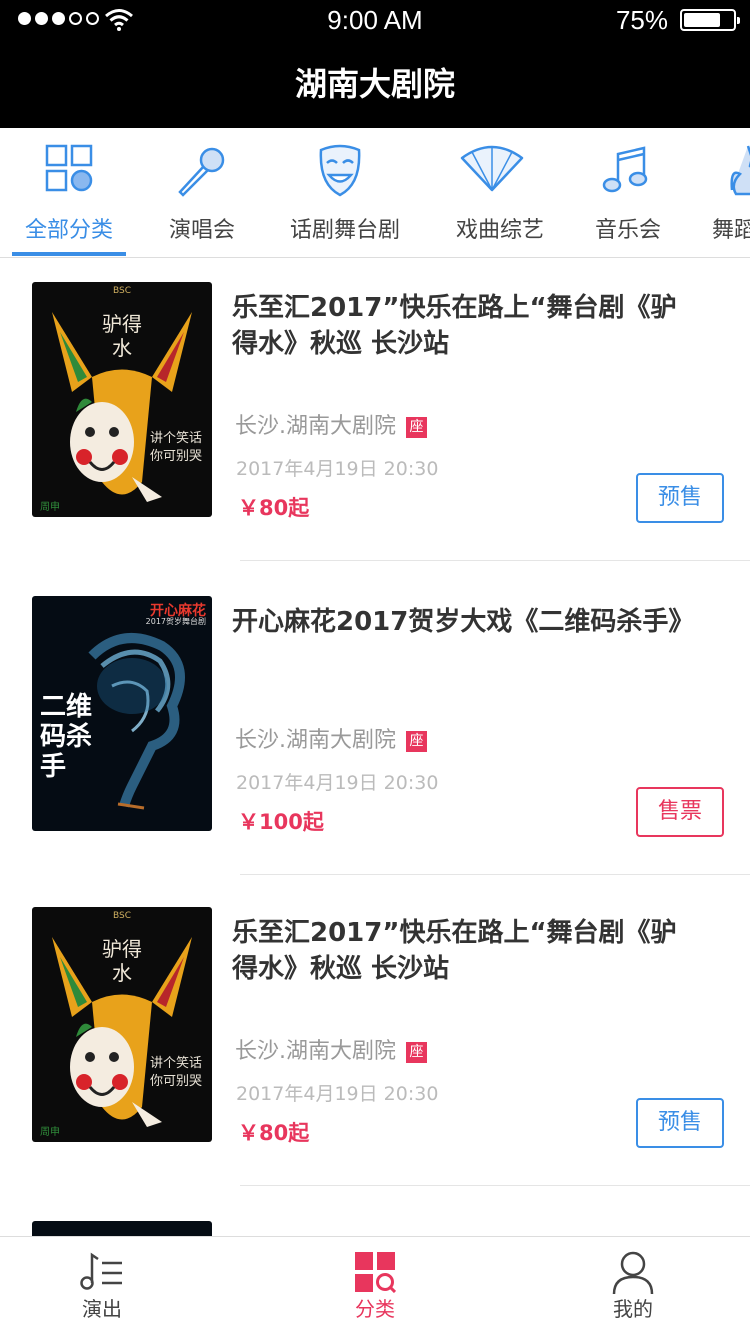  Describe the element at coordinates (710, 20) in the screenshot. I see `battery-icon` at that location.